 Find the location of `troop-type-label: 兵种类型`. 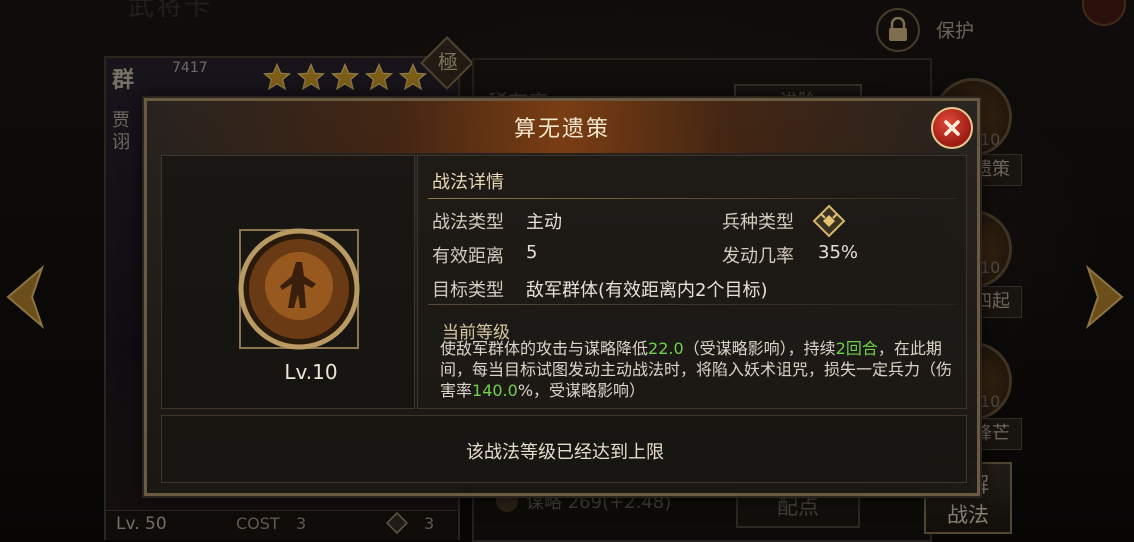

troop-type-label: 兵种类型 is located at coordinates (758, 222).